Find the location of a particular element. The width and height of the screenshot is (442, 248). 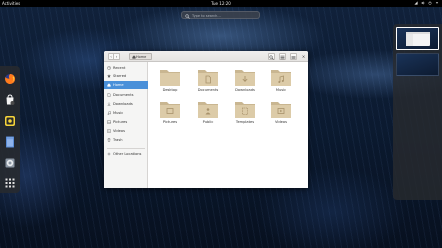

sidebar-separator is located at coordinates (126, 148).